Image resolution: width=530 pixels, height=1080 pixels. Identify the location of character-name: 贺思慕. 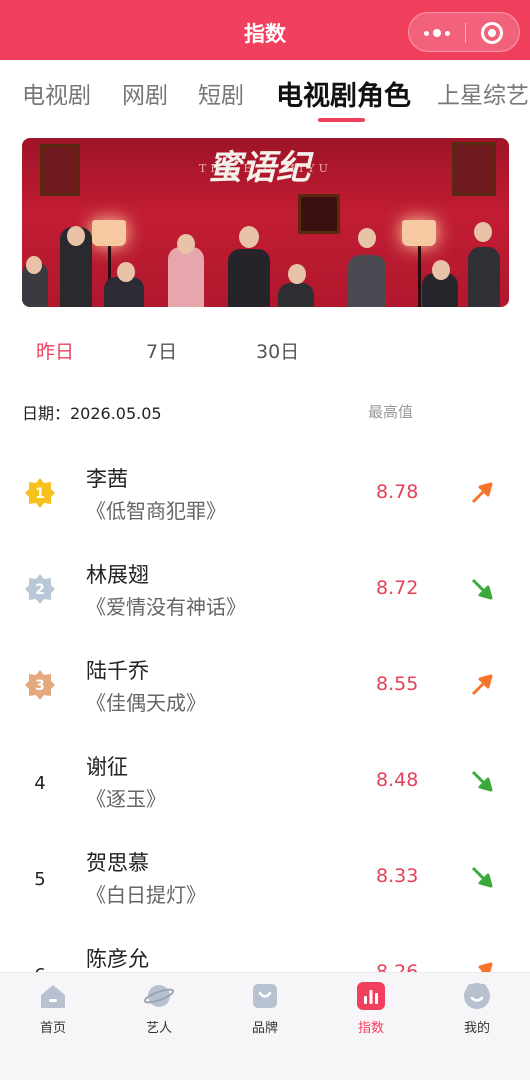
(117, 863).